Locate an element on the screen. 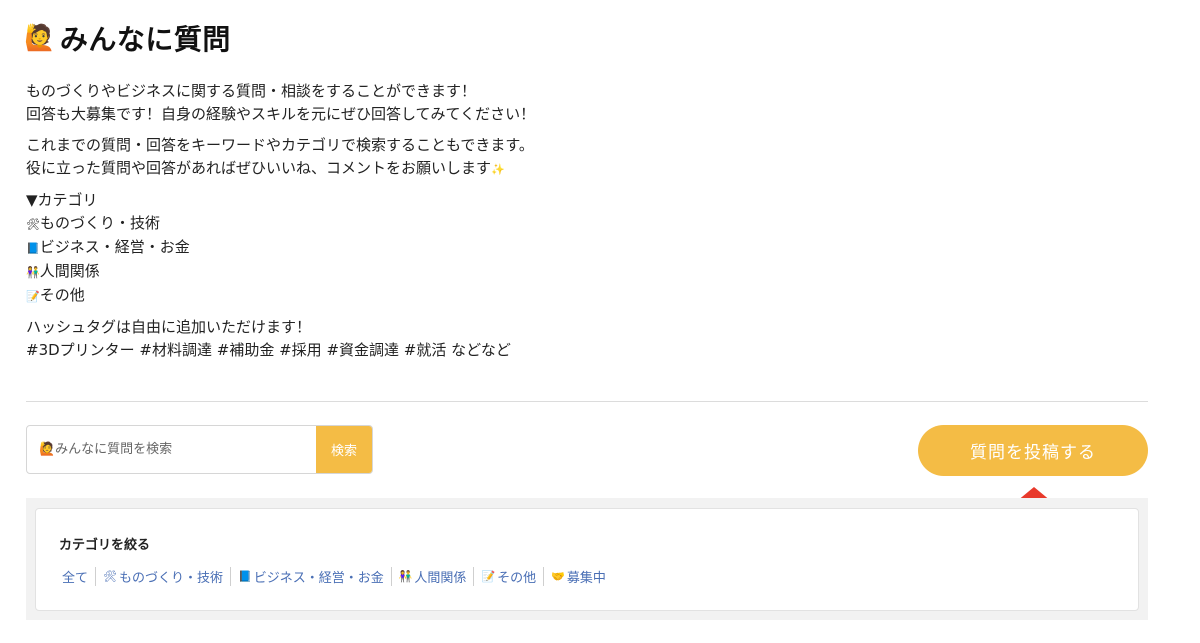  filter-link-all: 全て is located at coordinates (75, 576).